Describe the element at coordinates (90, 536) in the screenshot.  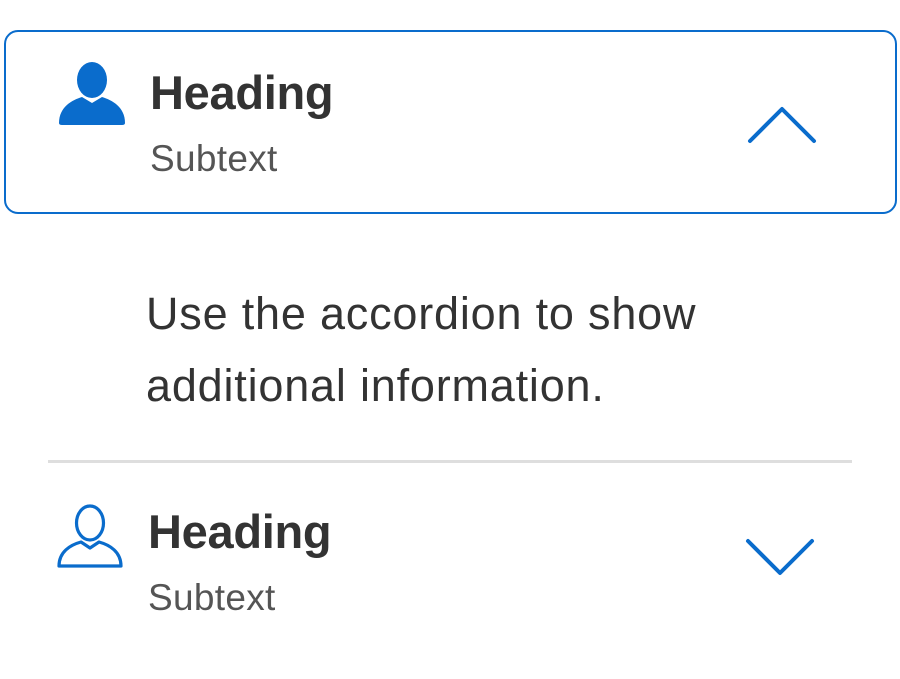
I see `person-outline-icon` at that location.